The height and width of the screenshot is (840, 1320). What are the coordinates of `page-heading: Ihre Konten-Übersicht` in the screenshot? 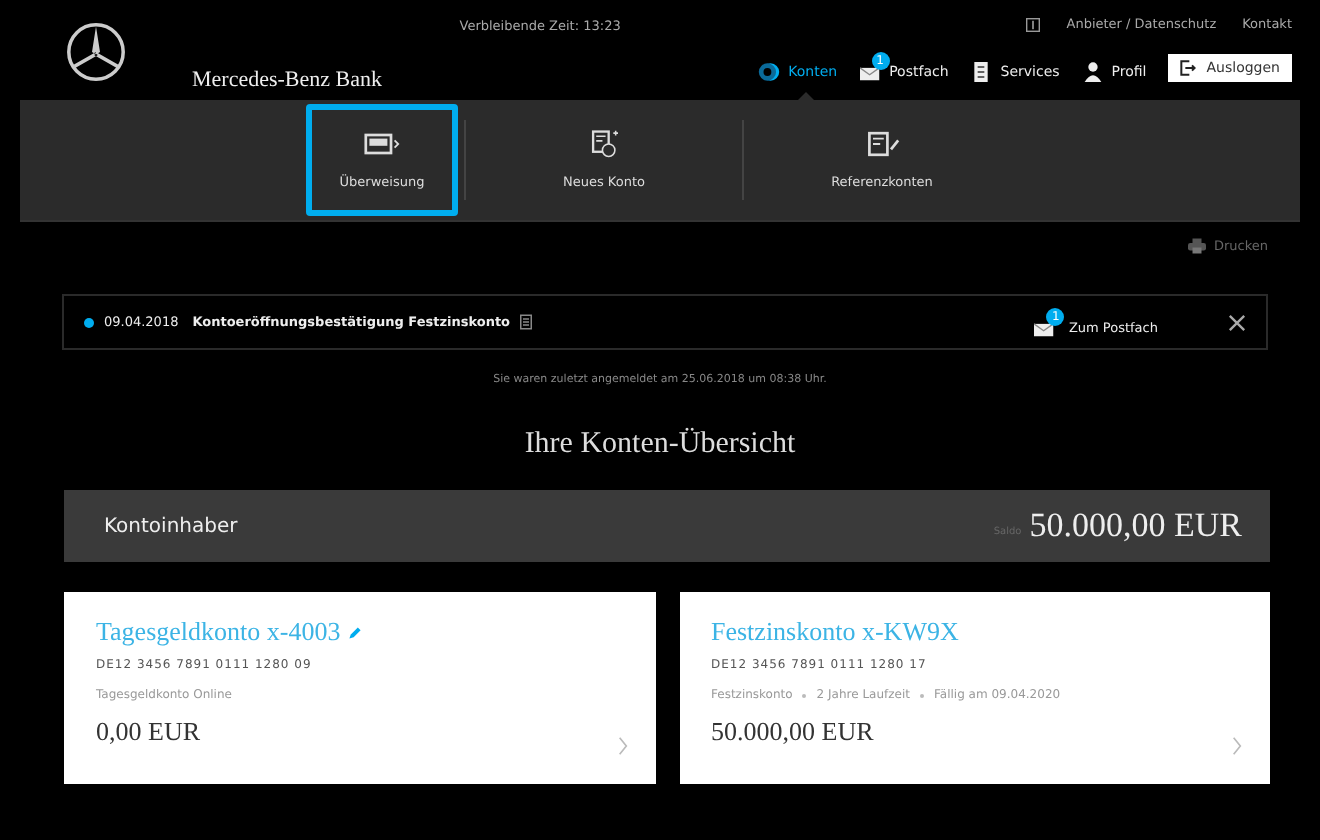 It's located at (660, 445).